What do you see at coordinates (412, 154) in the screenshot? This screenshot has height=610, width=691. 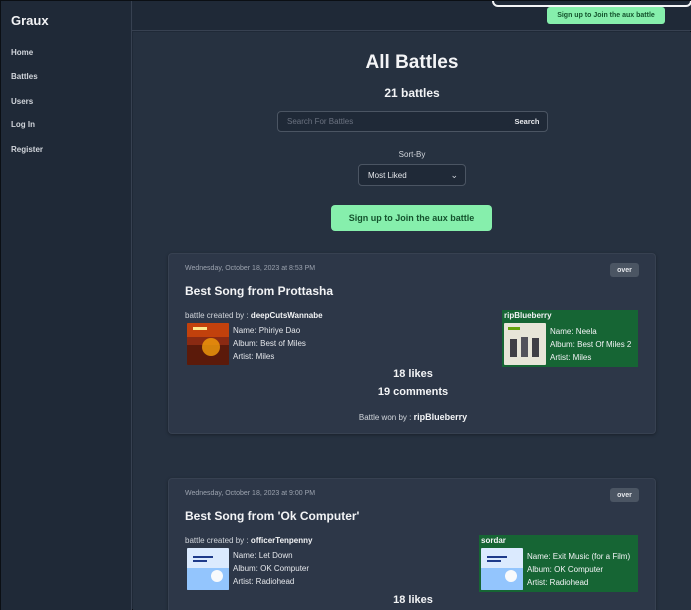 I see `sort-label: Sort-By` at bounding box center [412, 154].